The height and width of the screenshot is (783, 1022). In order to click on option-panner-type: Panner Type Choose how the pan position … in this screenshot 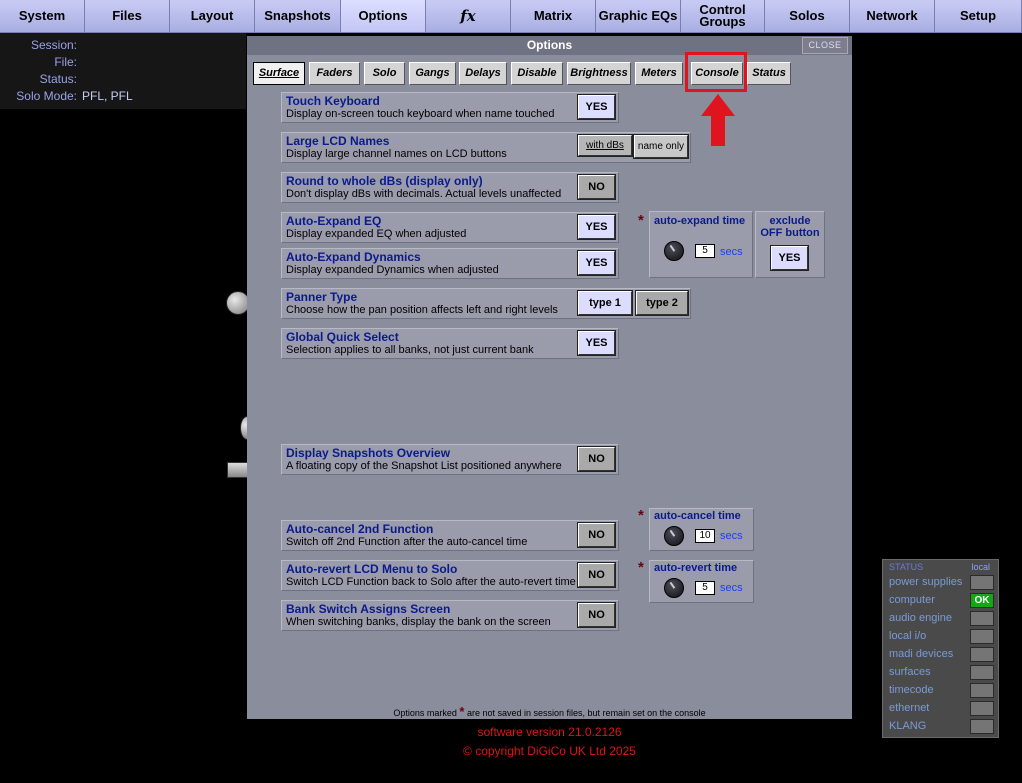, I will do `click(486, 303)`.